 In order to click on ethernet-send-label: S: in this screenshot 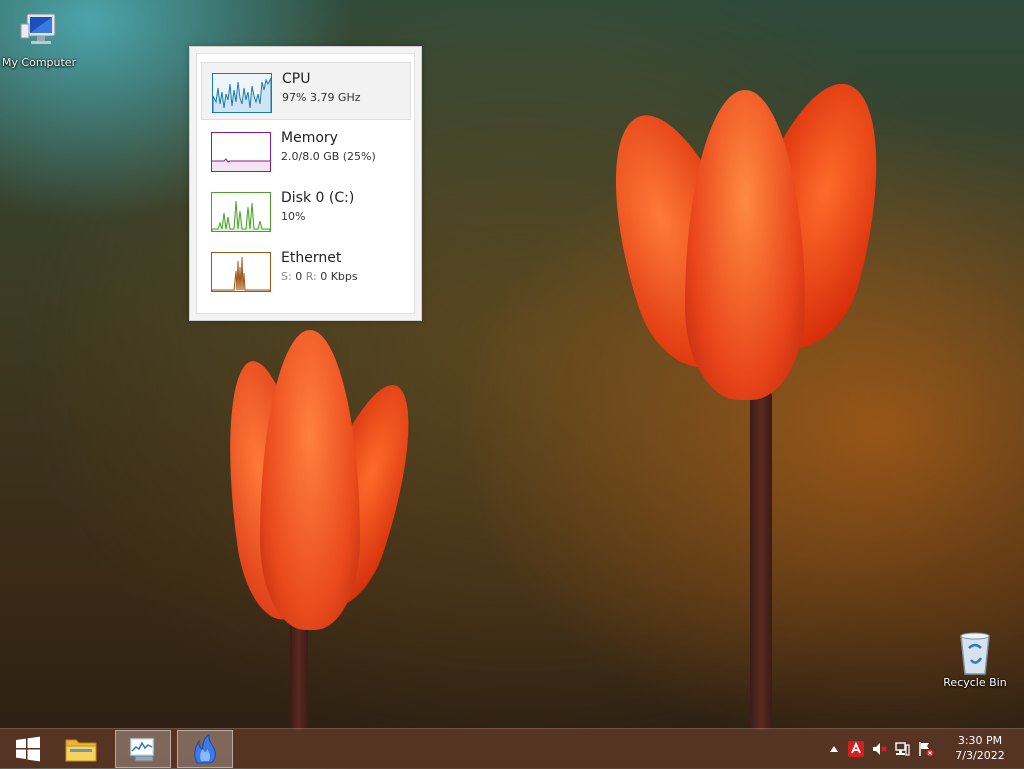, I will do `click(286, 276)`.